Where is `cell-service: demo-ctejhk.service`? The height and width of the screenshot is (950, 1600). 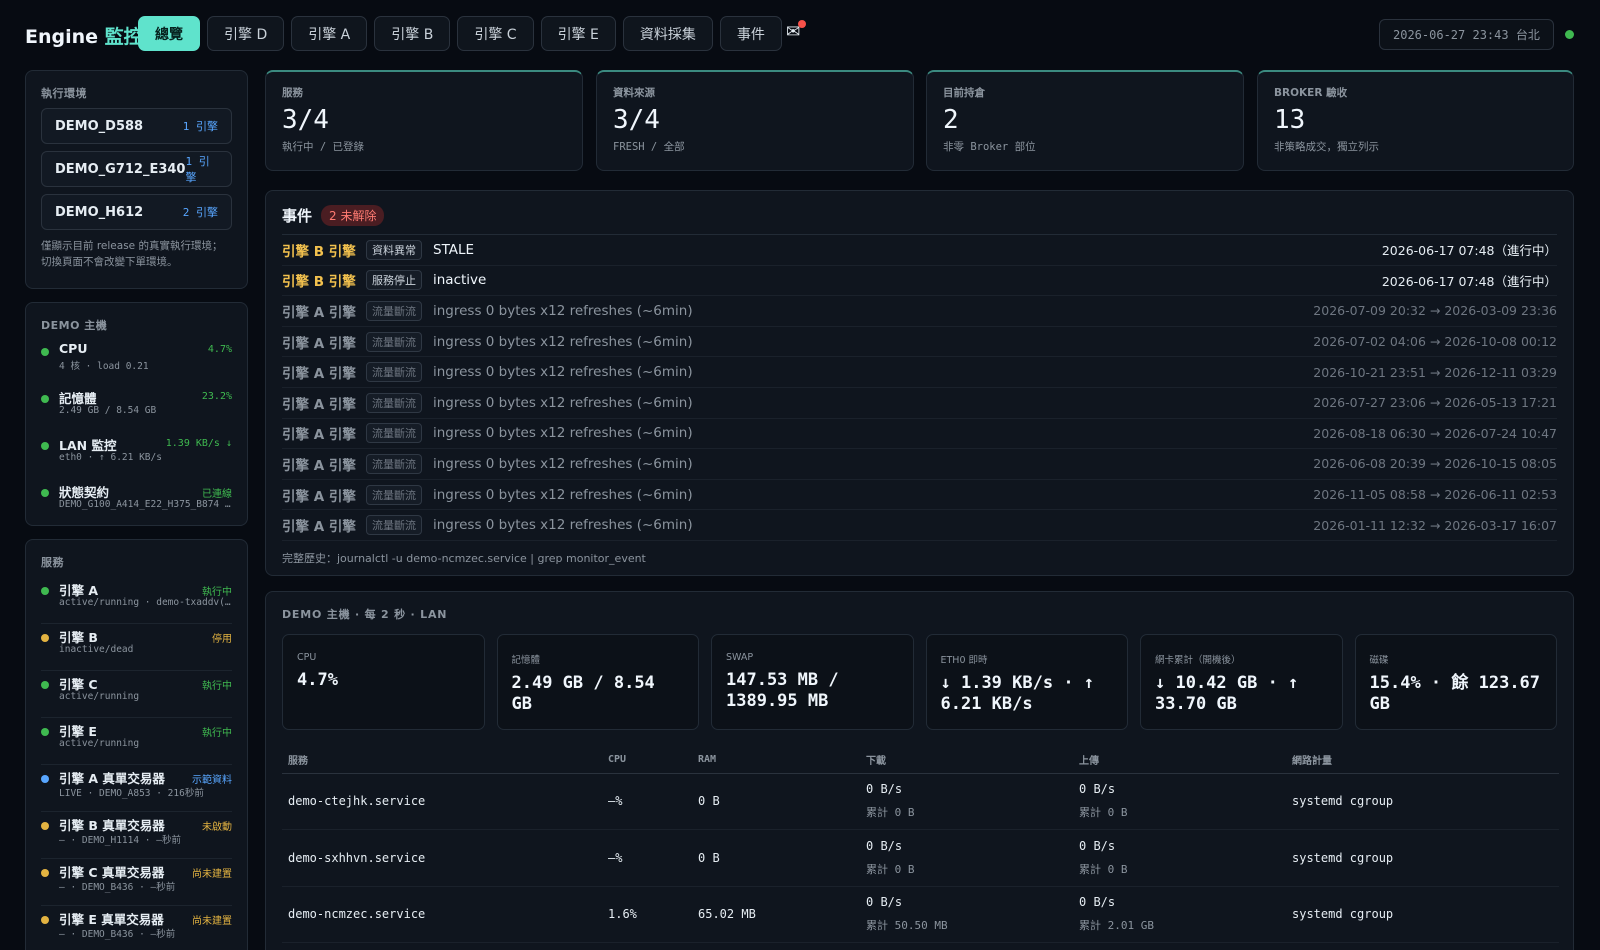
cell-service: demo-ctejhk.service is located at coordinates (442, 801).